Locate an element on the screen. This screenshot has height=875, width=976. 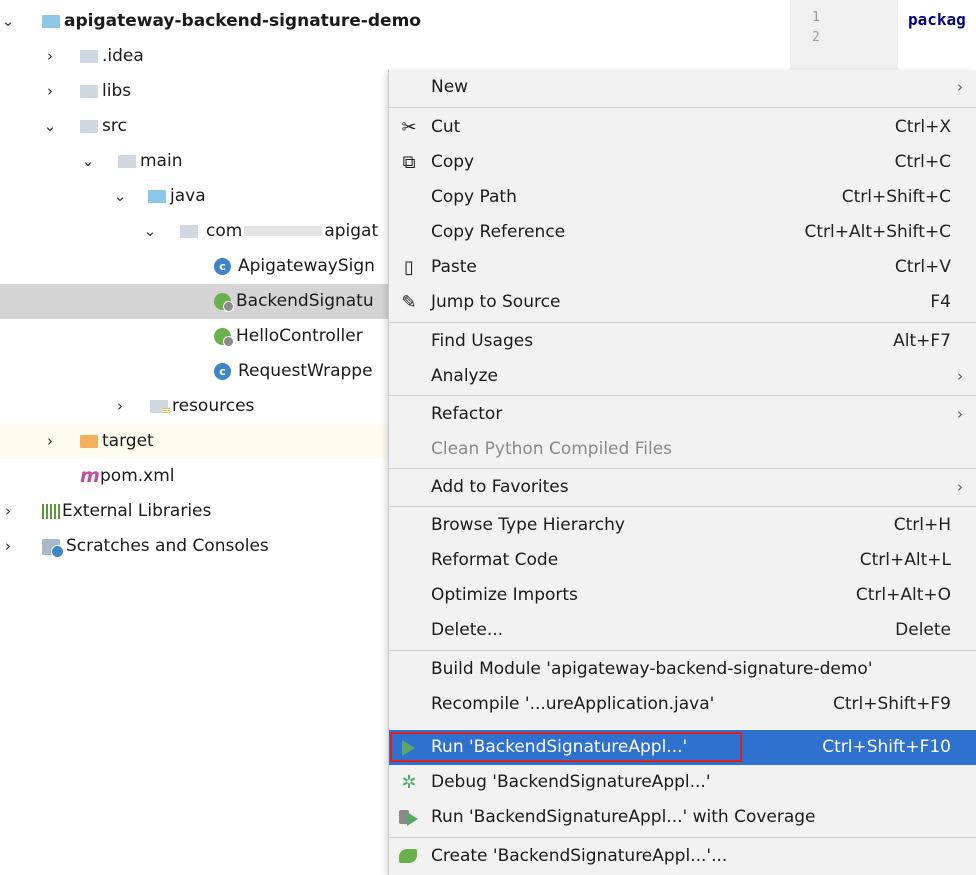
run-icon is located at coordinates (408, 748).